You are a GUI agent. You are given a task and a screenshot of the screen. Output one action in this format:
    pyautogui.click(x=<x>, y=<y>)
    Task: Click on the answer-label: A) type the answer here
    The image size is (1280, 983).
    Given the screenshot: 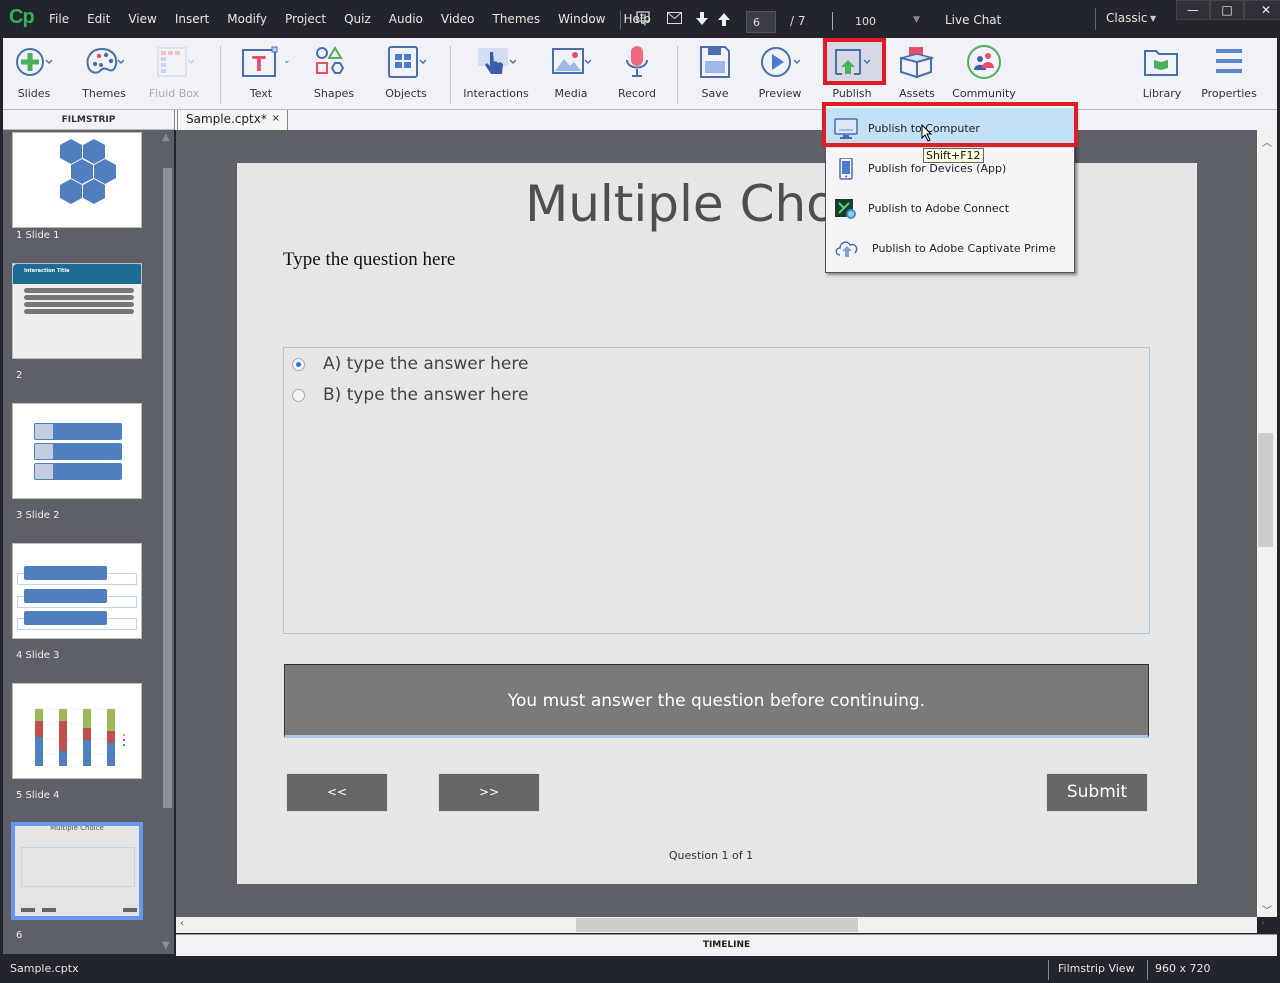 What is the action you would take?
    pyautogui.click(x=426, y=364)
    